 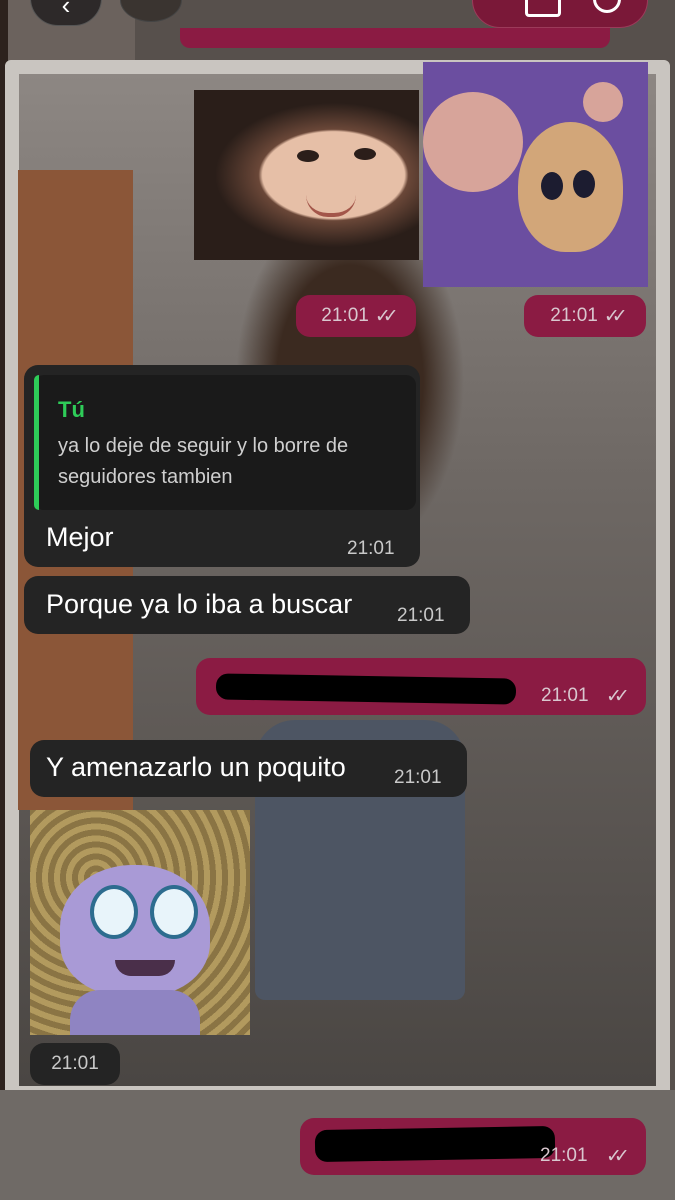 What do you see at coordinates (196, 767) in the screenshot?
I see `message-text: Y amenazarlo un poquito` at bounding box center [196, 767].